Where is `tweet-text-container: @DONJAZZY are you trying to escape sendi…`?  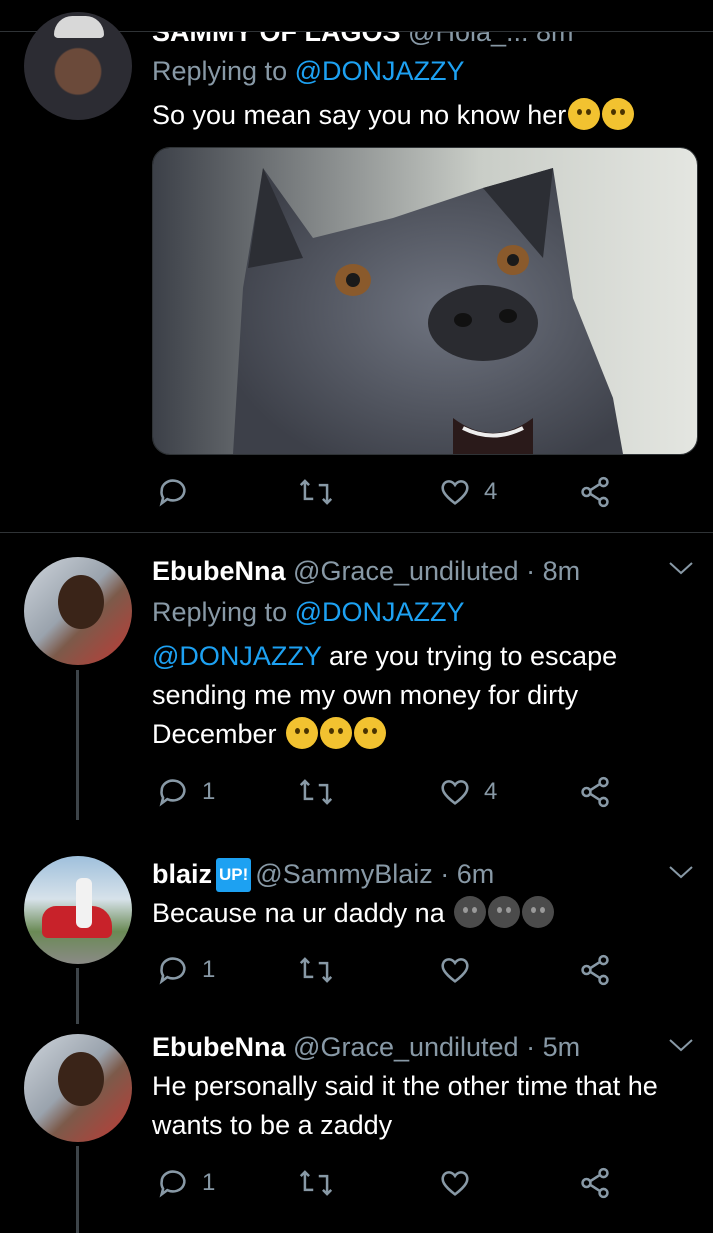
tweet-text-container: @DONJAZZY are you trying to escape sendi… is located at coordinates (422, 695).